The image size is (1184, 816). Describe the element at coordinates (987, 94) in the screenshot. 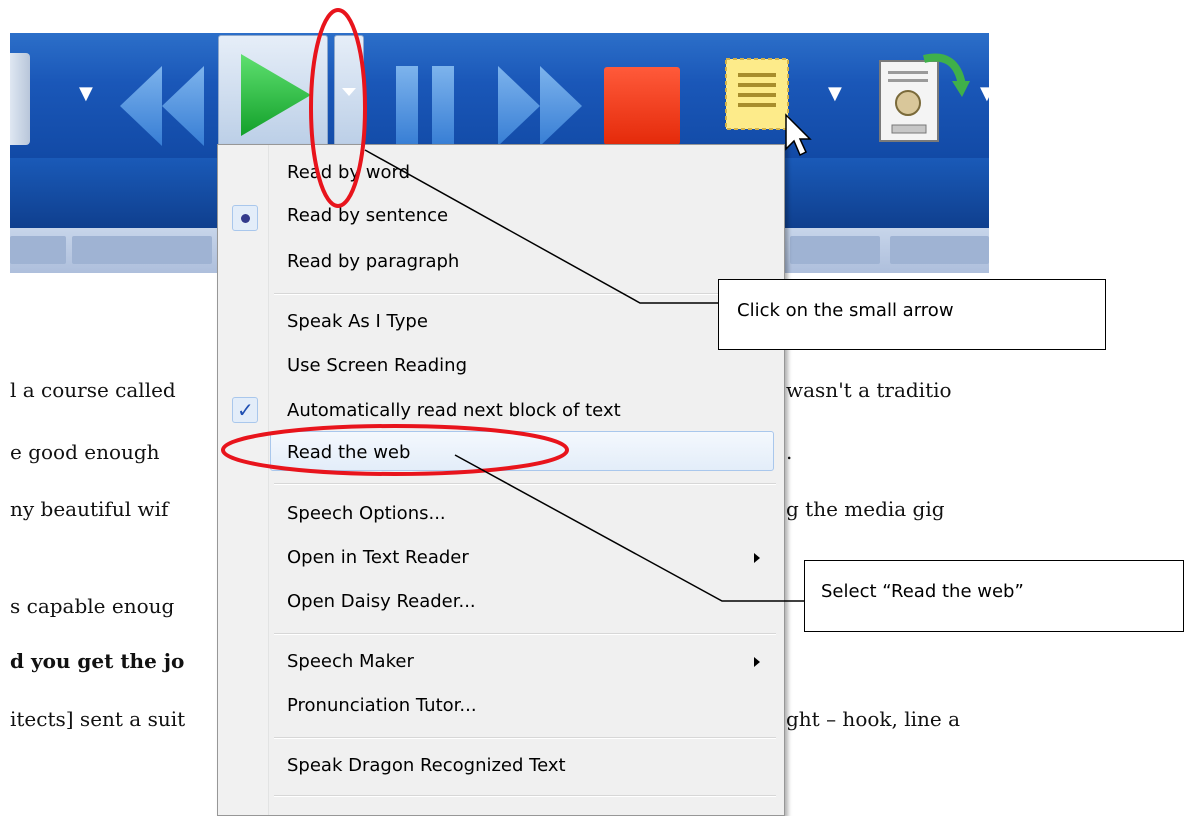

I see `speaker-dropdown-arrow-icon: ▼` at that location.